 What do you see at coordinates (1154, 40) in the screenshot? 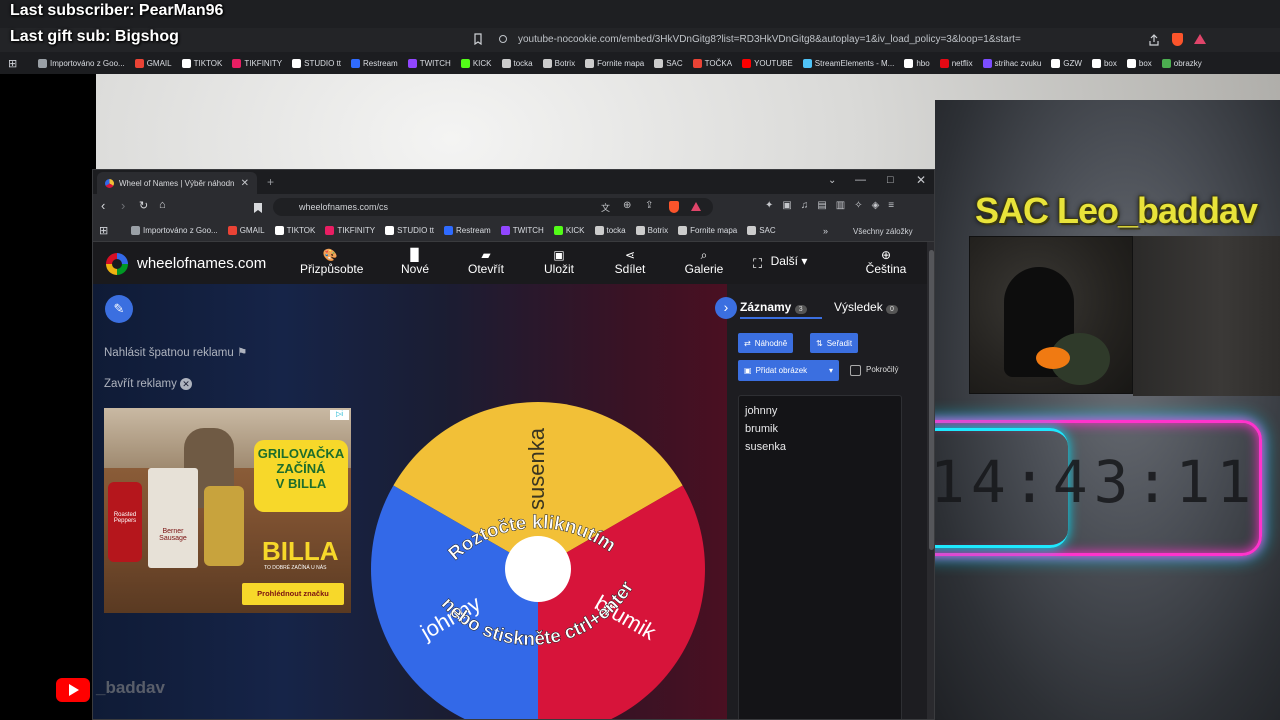
I see `share-icon` at bounding box center [1154, 40].